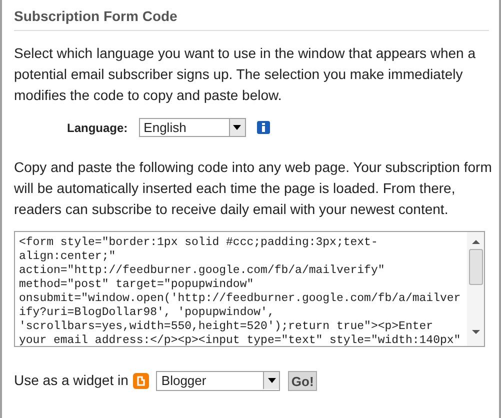 The image size is (501, 418). What do you see at coordinates (253, 188) in the screenshot?
I see `instructions-text: Copy and paste the following code into any web page. Your subscription form will be automatically inserted each time the page is loaded. From there, readers can subscribe to receive daily email with your newest content.` at bounding box center [253, 188].